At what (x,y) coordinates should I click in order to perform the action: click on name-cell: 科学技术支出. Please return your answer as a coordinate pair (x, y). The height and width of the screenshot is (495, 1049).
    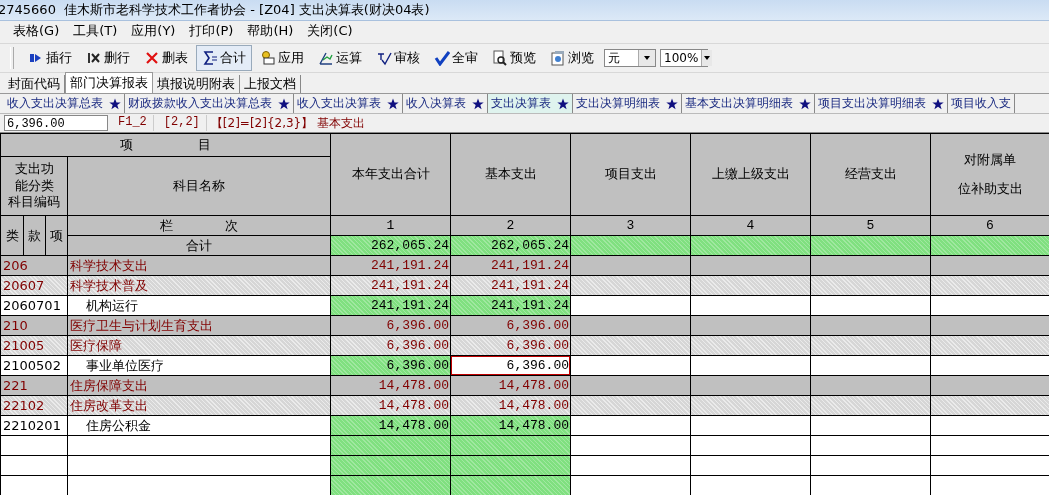
    Looking at the image, I should click on (199, 265).